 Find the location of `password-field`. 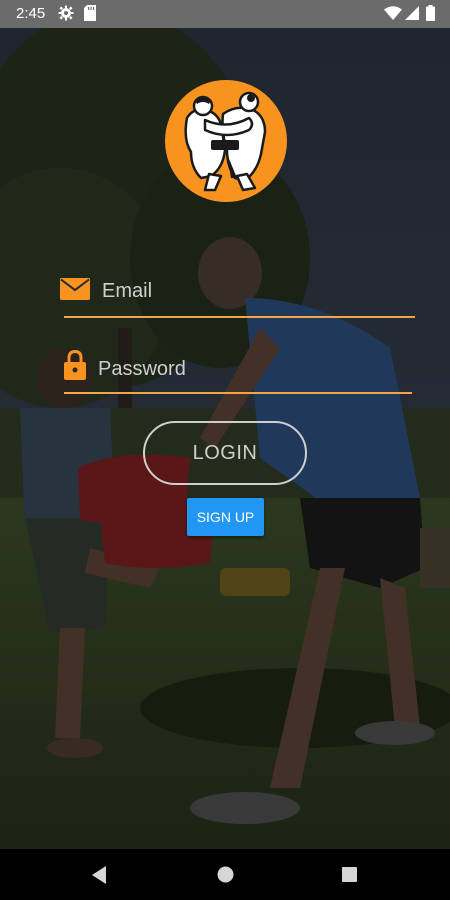

password-field is located at coordinates (236, 372).